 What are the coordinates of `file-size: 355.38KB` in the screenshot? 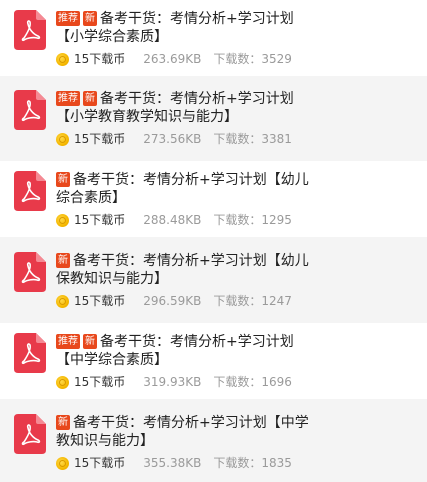 It's located at (172, 463).